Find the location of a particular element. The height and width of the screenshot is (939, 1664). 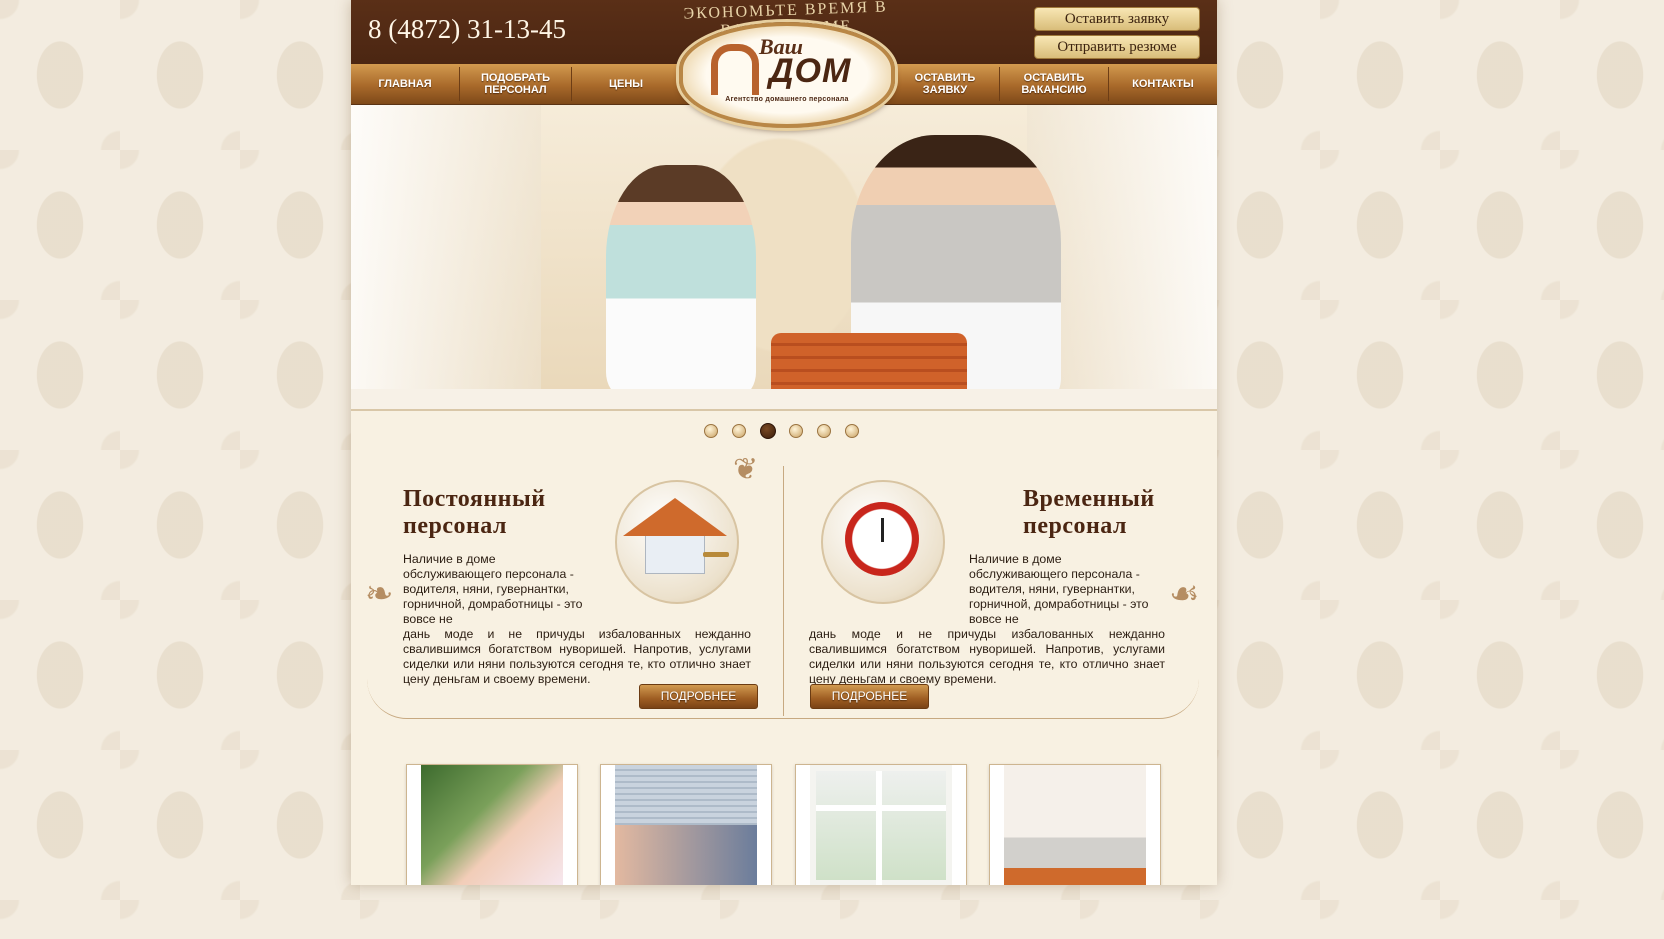

cleaner-photo is located at coordinates (881, 825).